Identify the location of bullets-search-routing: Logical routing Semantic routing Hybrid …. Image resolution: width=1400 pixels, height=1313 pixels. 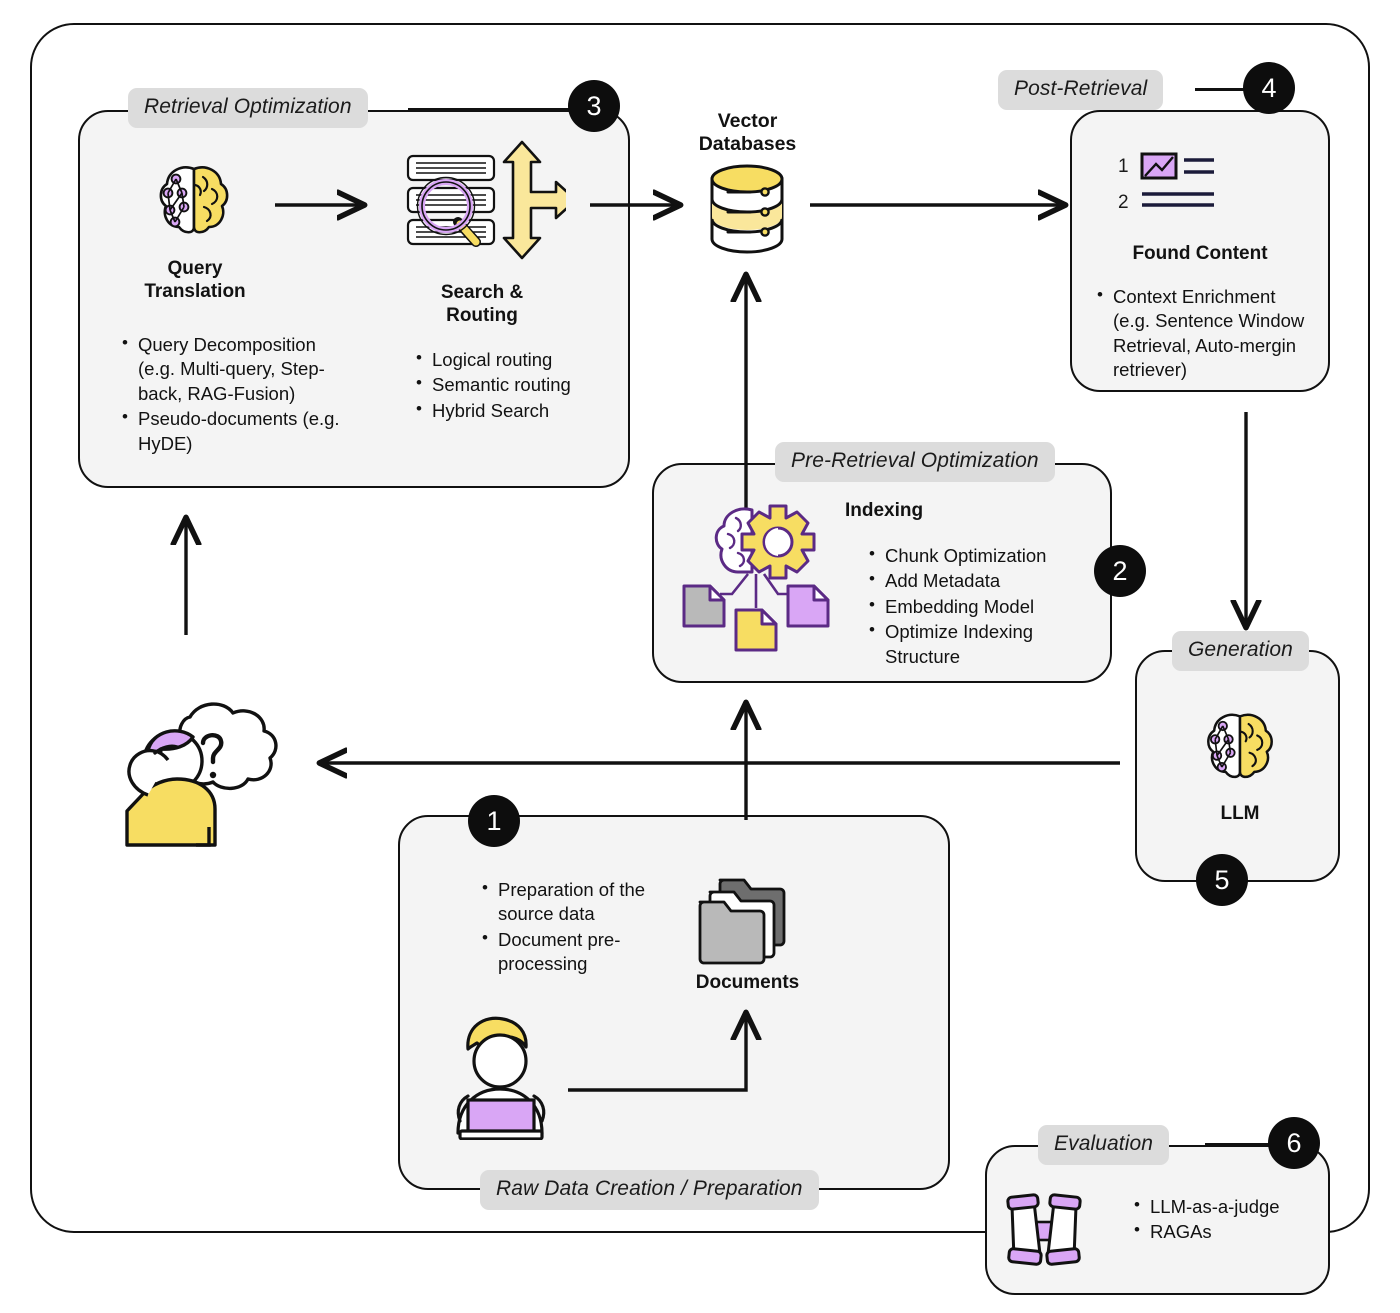
(512, 385).